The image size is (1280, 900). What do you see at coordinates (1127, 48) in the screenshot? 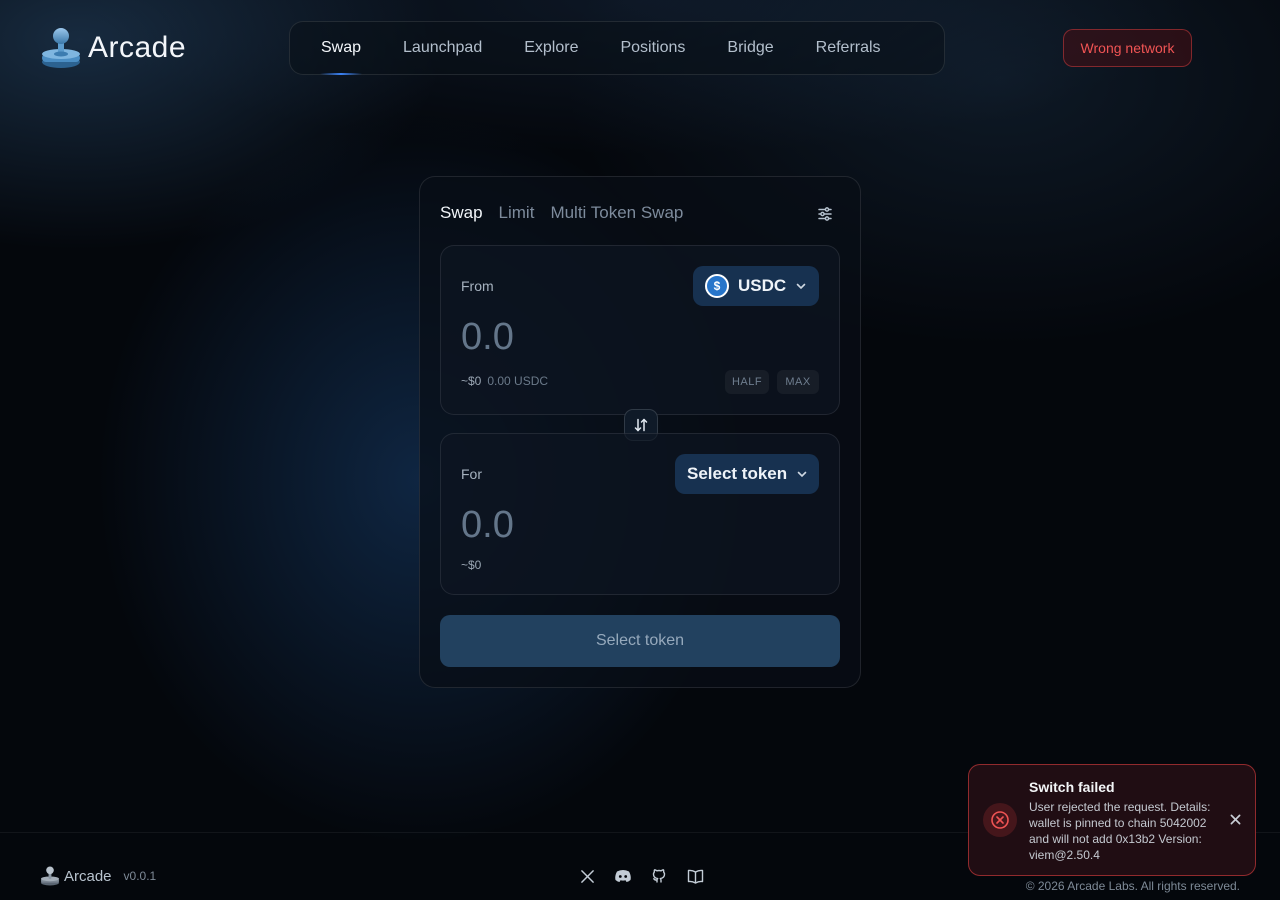
I see `wrong-network-button: Wrong network` at bounding box center [1127, 48].